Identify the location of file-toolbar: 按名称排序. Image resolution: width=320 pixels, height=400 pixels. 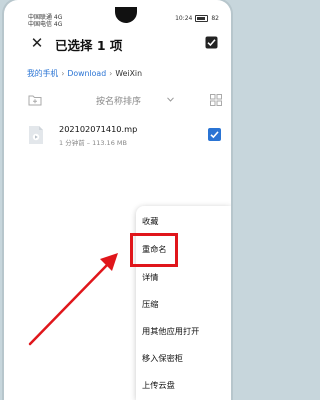
(117, 101).